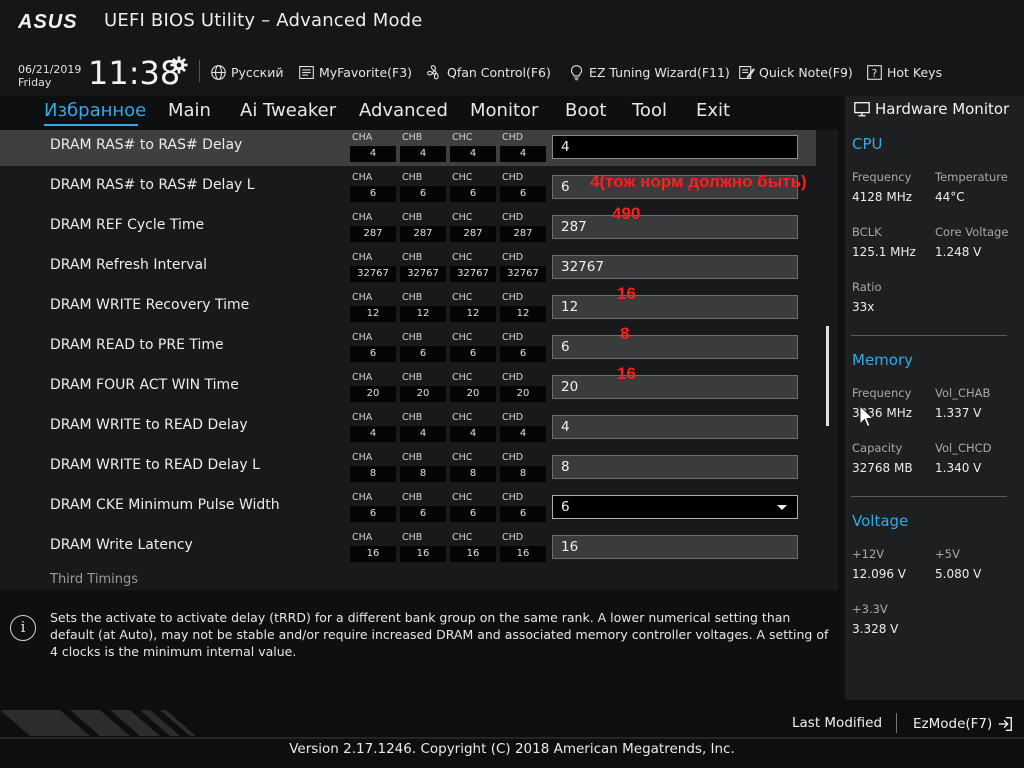  What do you see at coordinates (649, 110) in the screenshot?
I see `tab-tool: Tool` at bounding box center [649, 110].